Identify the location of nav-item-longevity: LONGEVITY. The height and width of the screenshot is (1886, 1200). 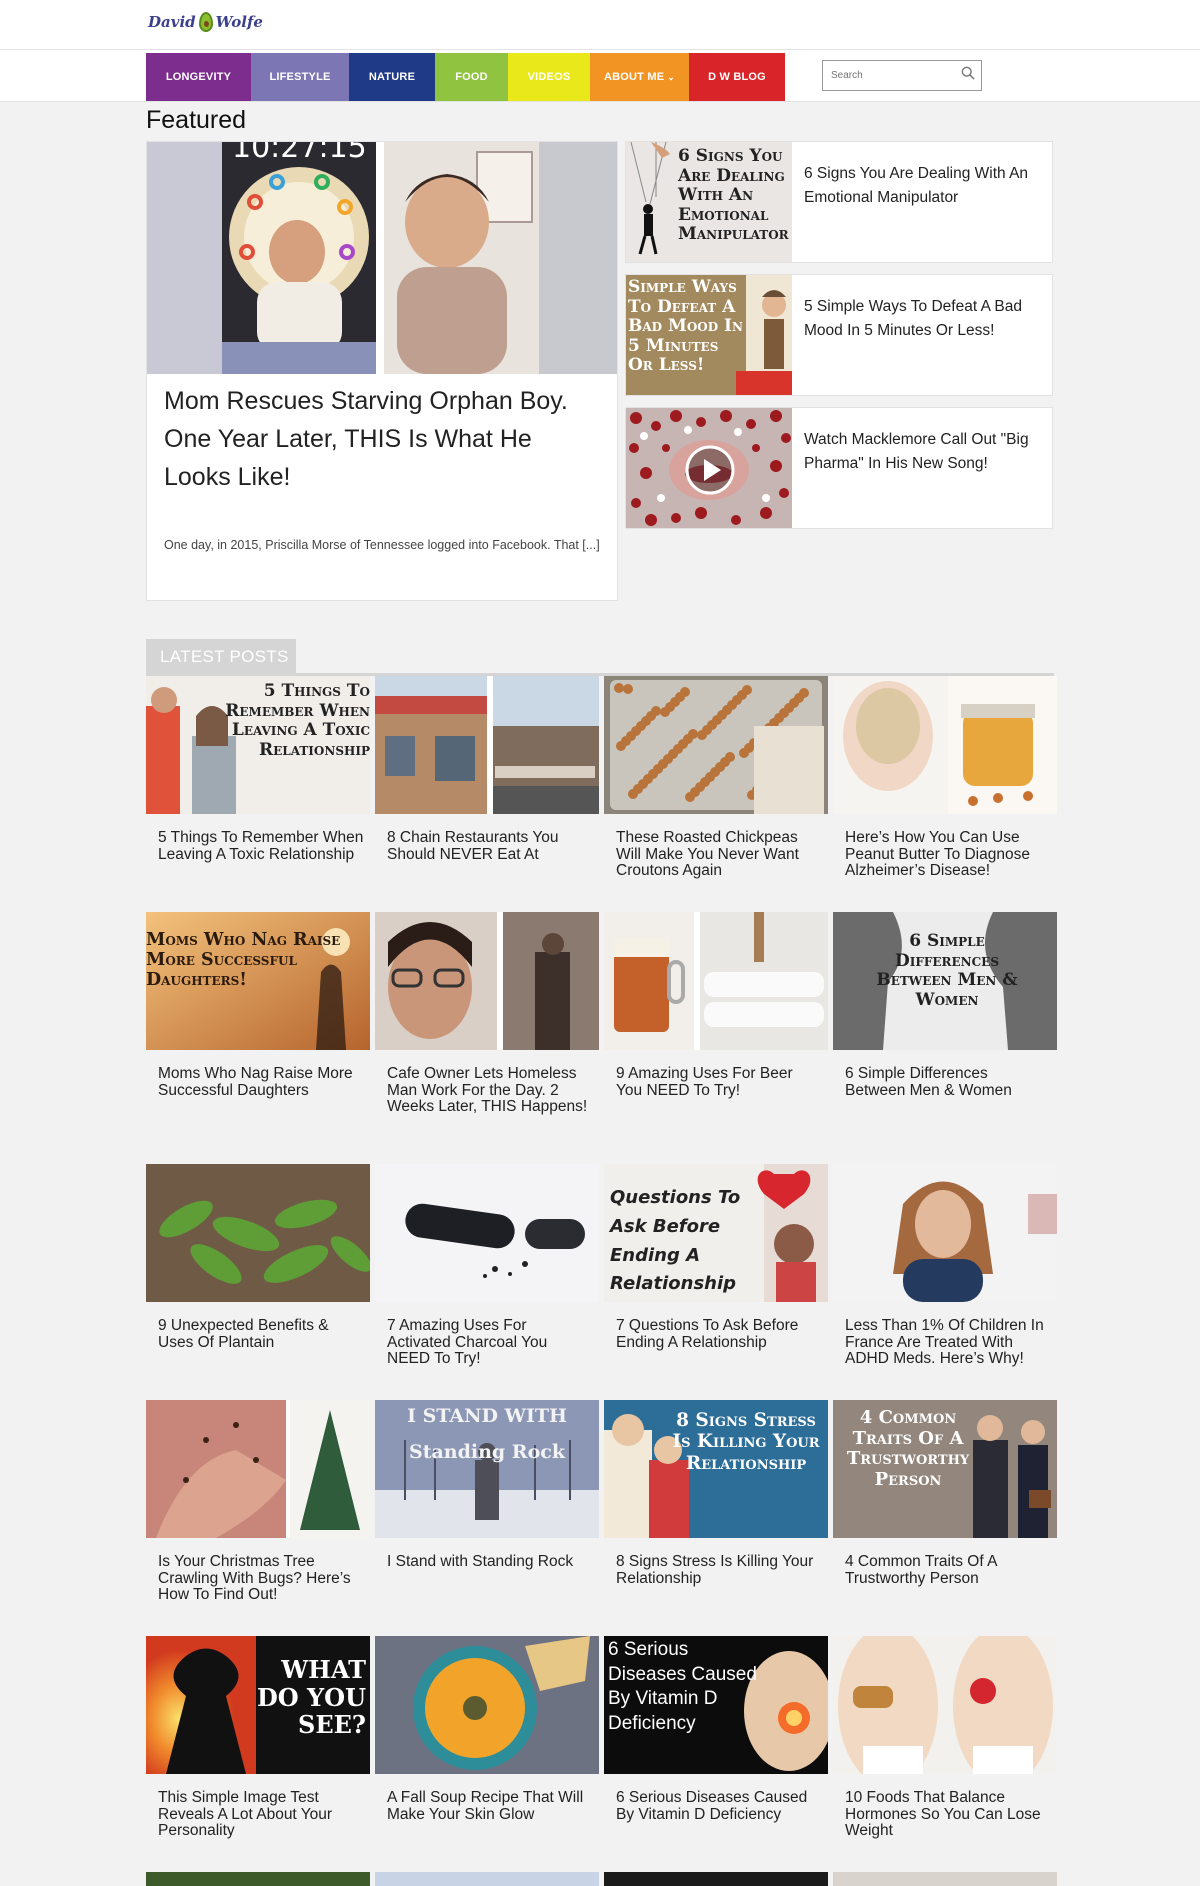
(198, 77).